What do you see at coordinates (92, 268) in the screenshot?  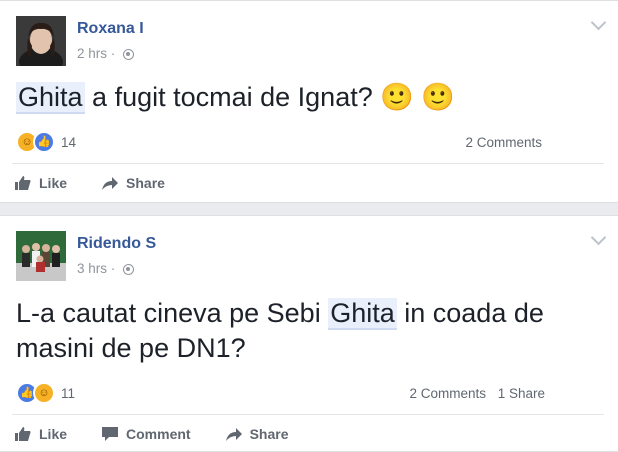 I see `post-timestamp: 3 hrs` at bounding box center [92, 268].